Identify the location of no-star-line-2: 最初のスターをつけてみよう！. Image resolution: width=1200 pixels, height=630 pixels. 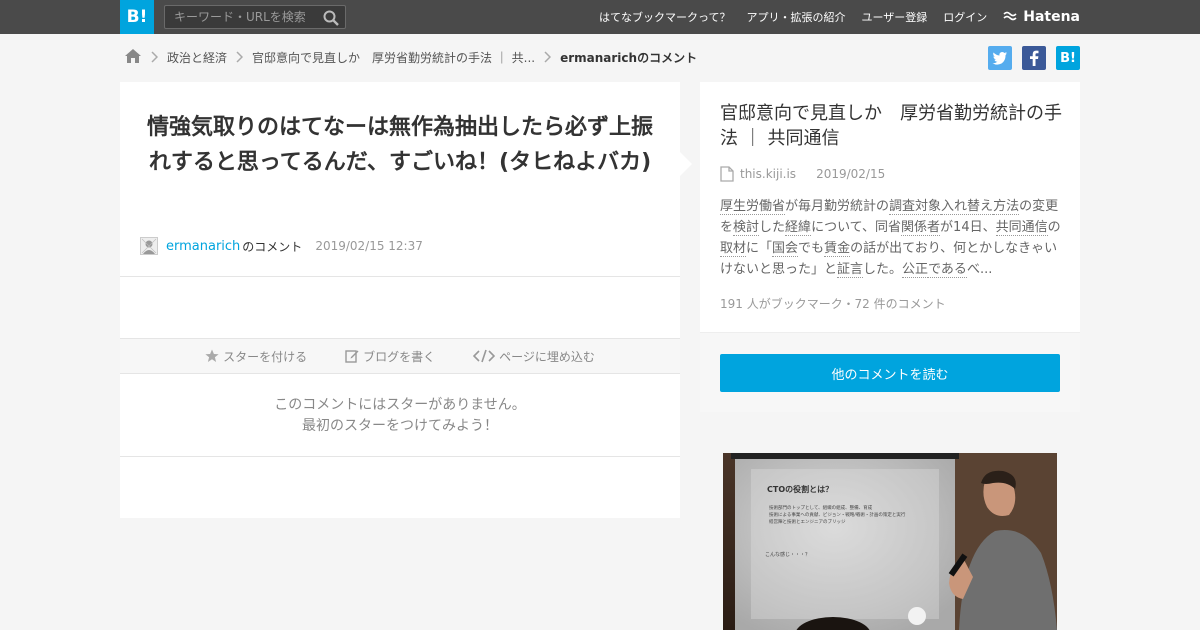
(400, 426).